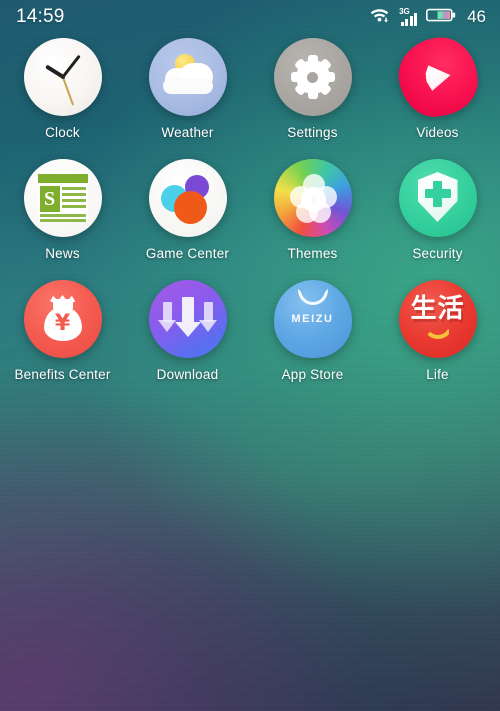 Image resolution: width=500 pixels, height=711 pixels. I want to click on app-icon-benefits-center: ¥ Benefits Center, so click(62, 331).